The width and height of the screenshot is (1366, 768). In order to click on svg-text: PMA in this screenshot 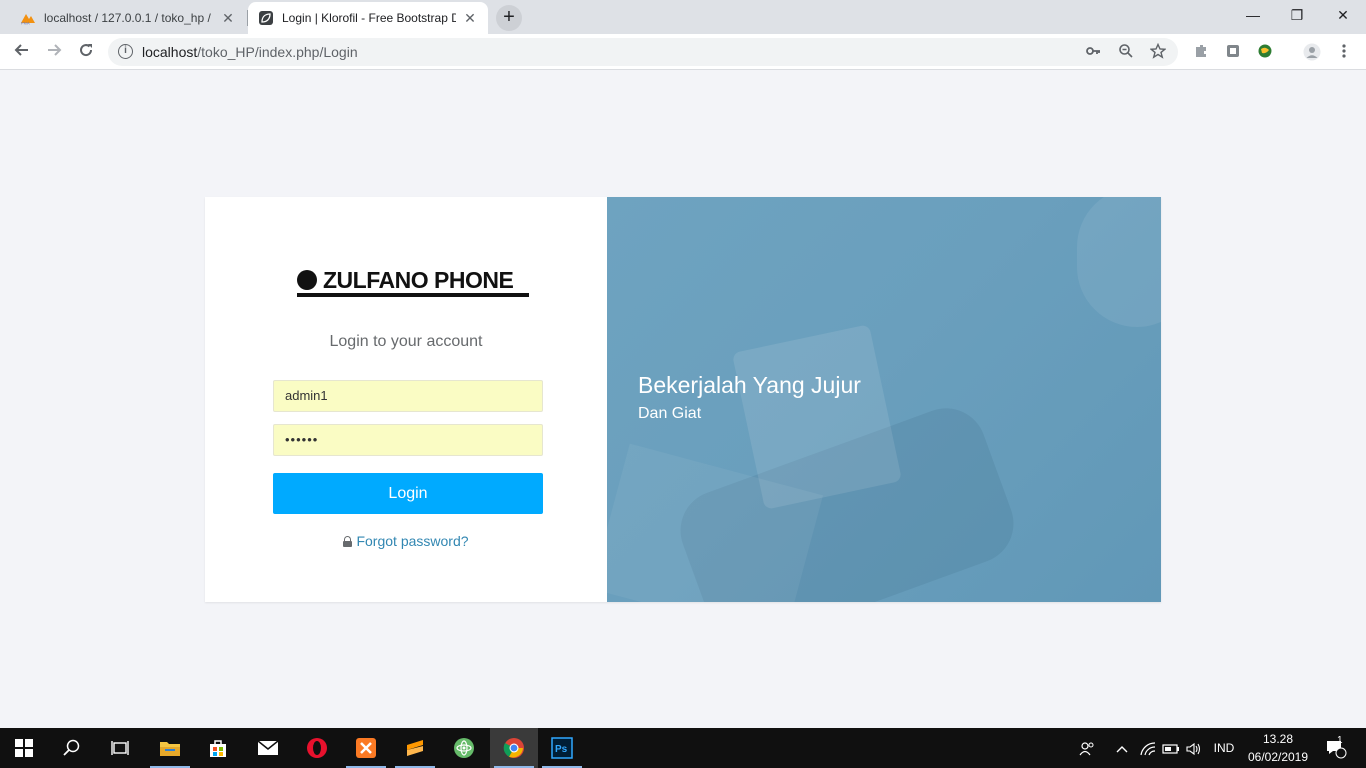, I will do `click(25, 23)`.